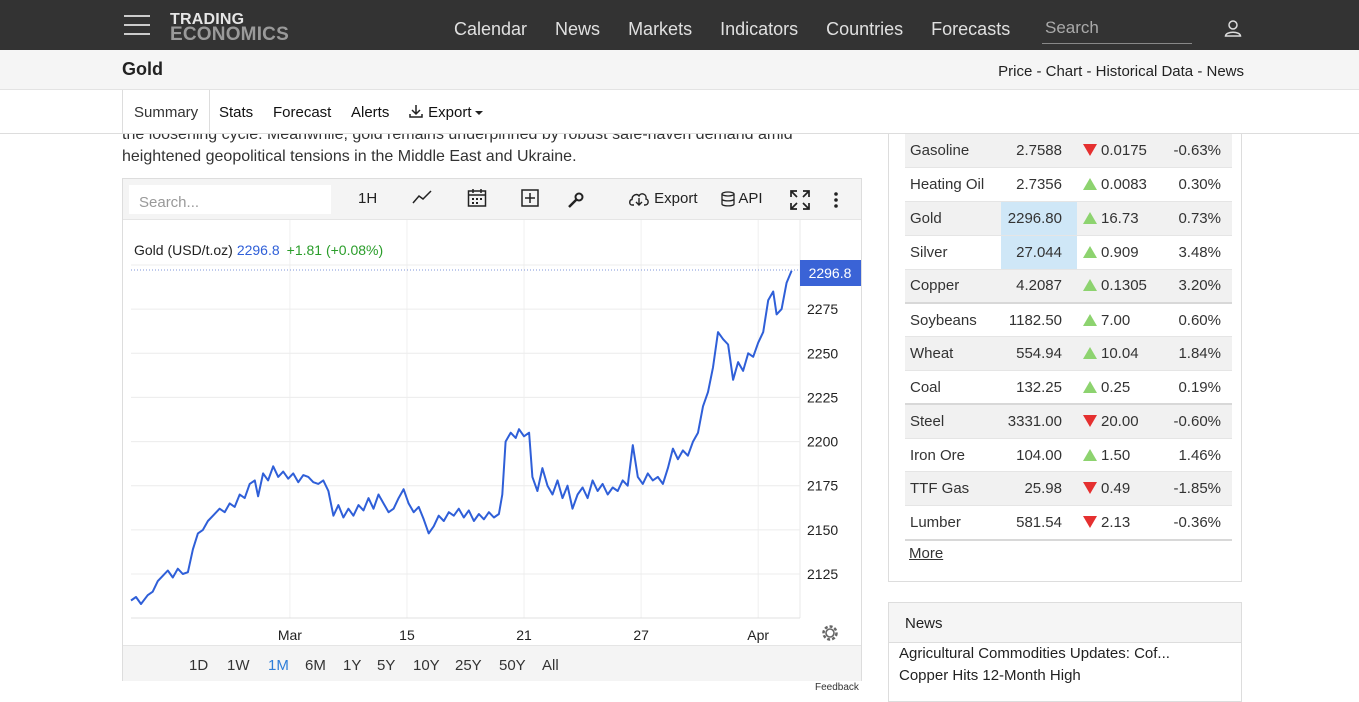 This screenshot has height=702, width=1359. What do you see at coordinates (953, 252) in the screenshot?
I see `commodity-name: Silver` at bounding box center [953, 252].